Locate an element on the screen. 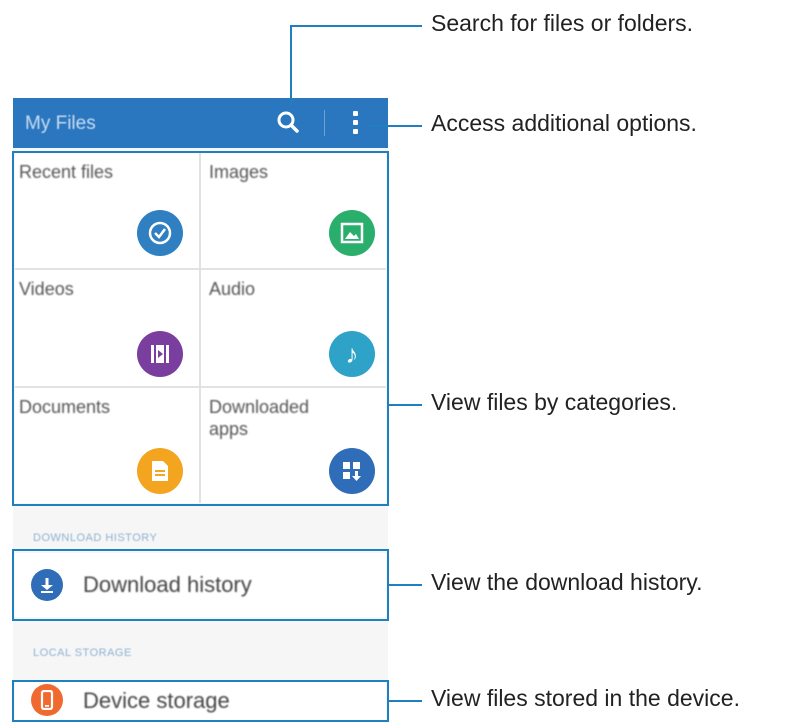 This screenshot has height=722, width=812. search-leader-vertical is located at coordinates (291, 65).